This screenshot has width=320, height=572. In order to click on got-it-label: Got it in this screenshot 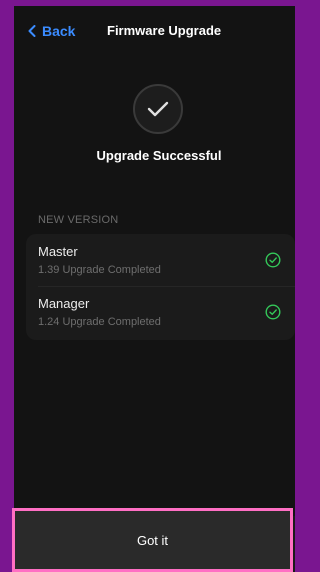, I will do `click(152, 540)`.